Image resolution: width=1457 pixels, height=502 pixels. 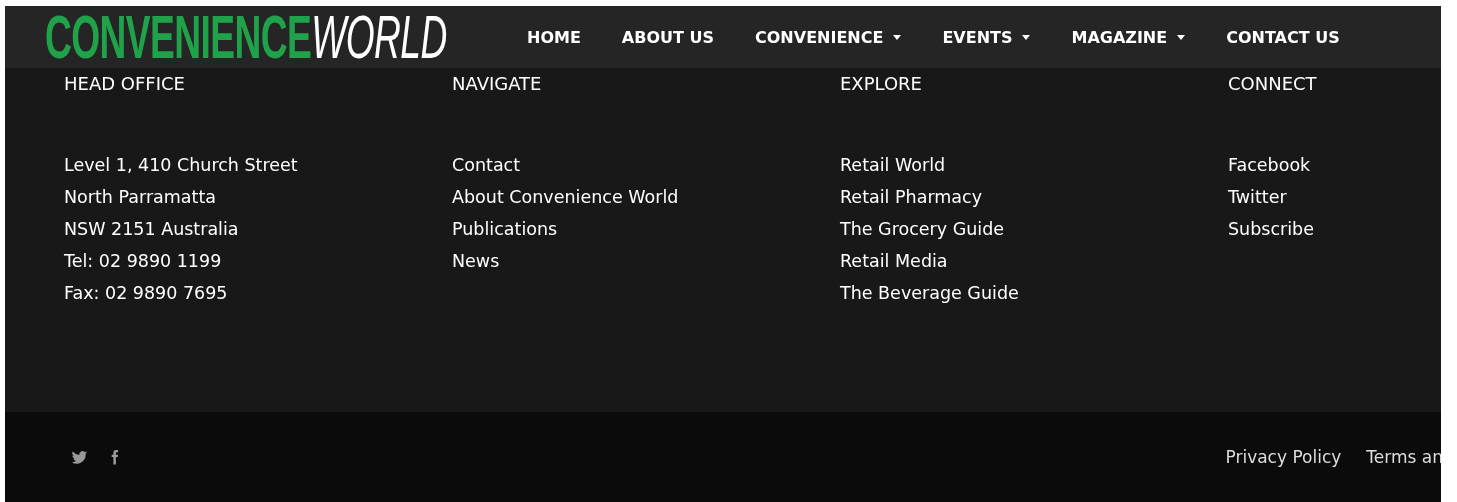 I want to click on footer-link: The Beverage Guide, so click(x=929, y=293).